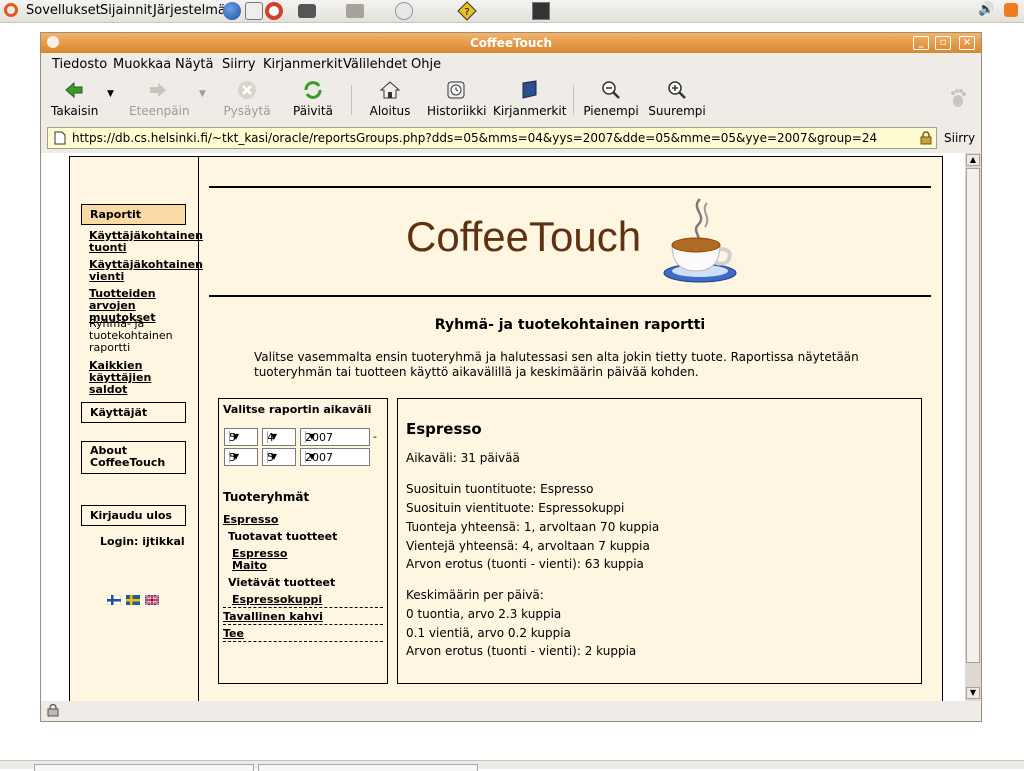 This screenshot has height=771, width=1024. I want to click on english-flag-icon, so click(152, 600).